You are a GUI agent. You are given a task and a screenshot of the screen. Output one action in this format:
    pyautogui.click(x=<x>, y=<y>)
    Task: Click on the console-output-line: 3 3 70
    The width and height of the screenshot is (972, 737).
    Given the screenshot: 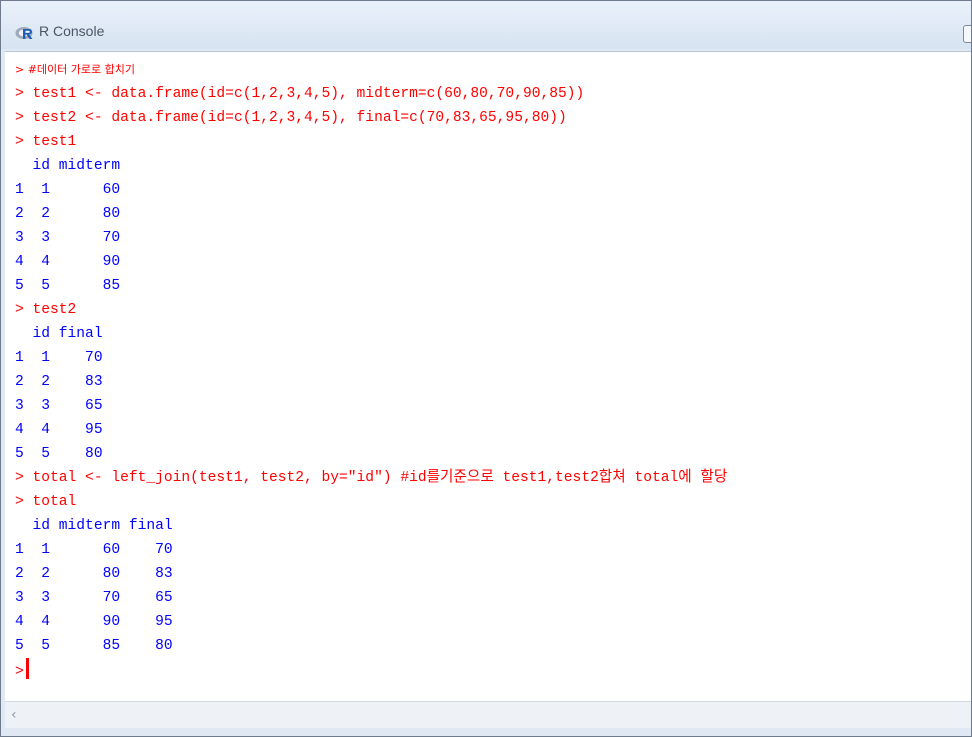 What is the action you would take?
    pyautogui.click(x=68, y=238)
    